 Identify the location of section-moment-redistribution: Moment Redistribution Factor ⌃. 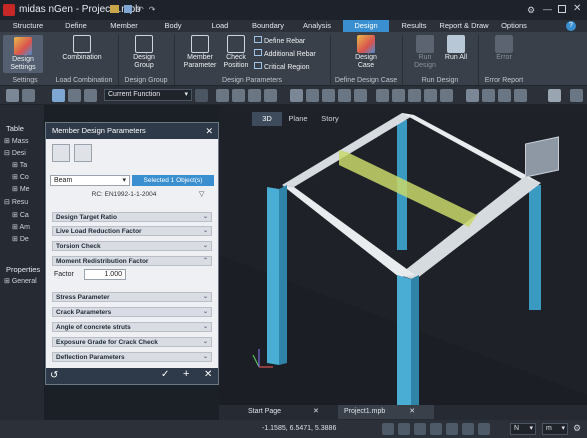
(132, 261).